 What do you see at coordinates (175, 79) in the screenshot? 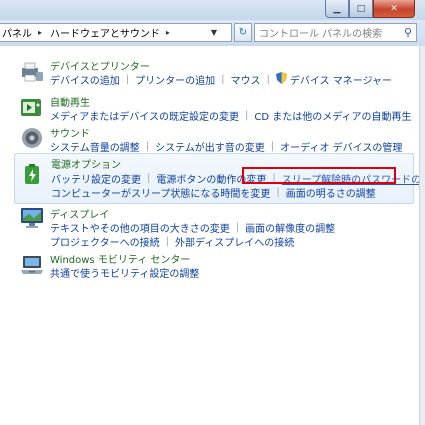
I see `link-add-printer: プリンターの追加` at bounding box center [175, 79].